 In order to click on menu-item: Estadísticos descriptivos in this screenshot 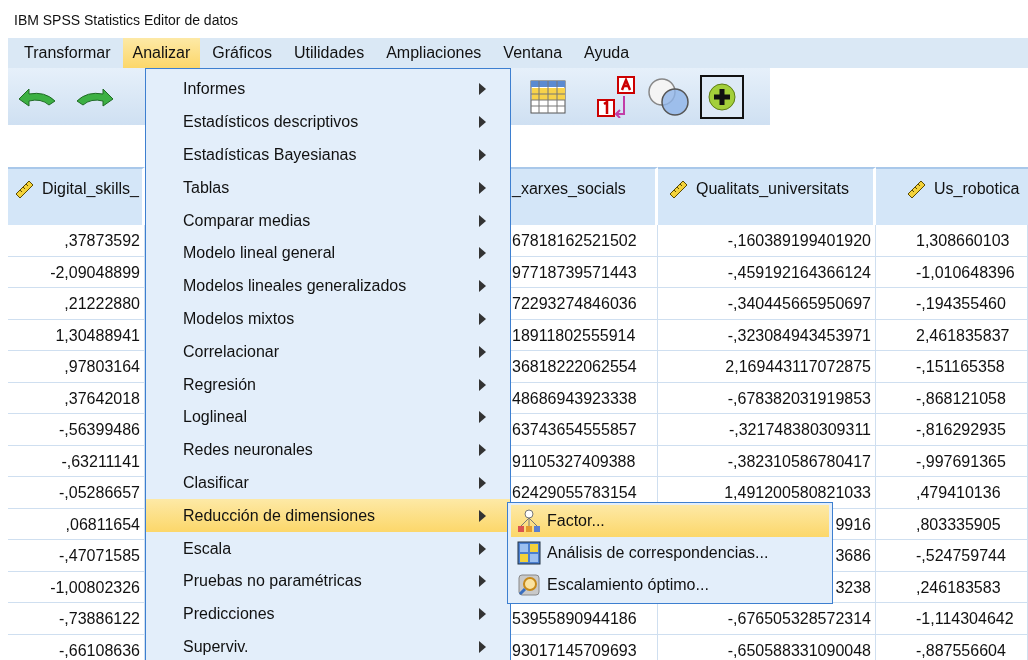, I will do `click(328, 122)`.